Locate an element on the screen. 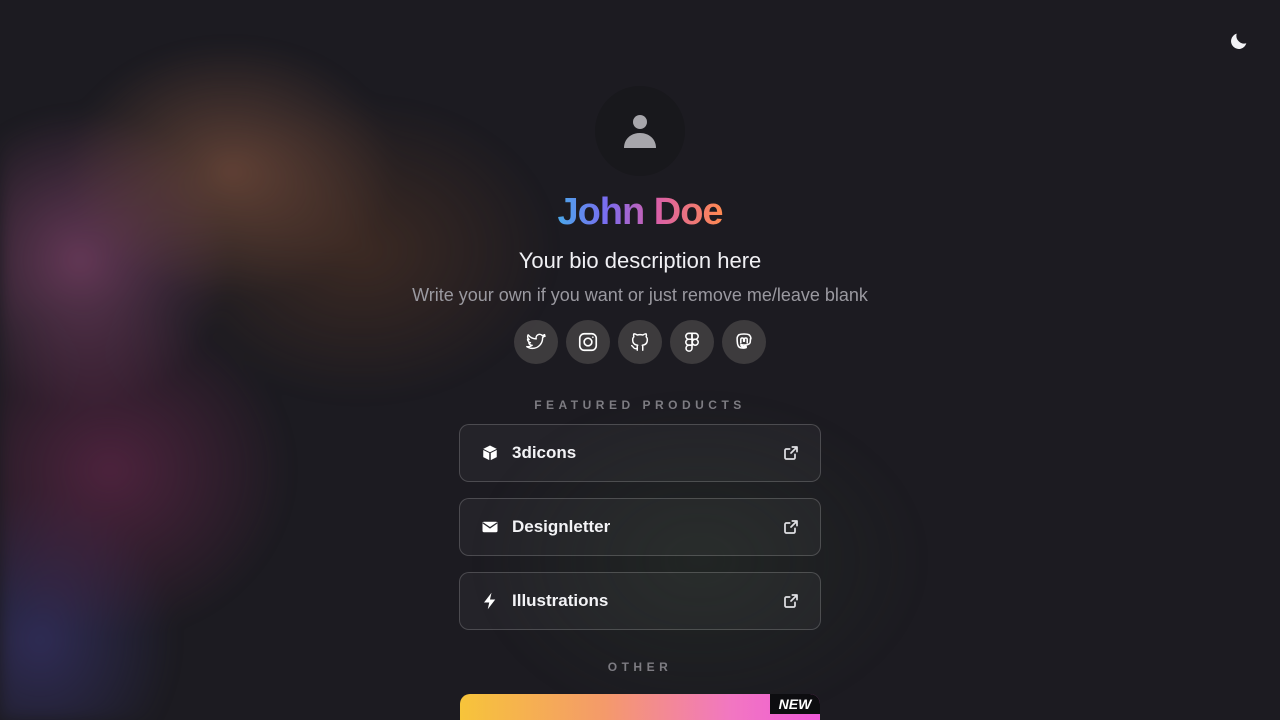 Image resolution: width=1280 pixels, height=720 pixels. cube-icon is located at coordinates (490, 453).